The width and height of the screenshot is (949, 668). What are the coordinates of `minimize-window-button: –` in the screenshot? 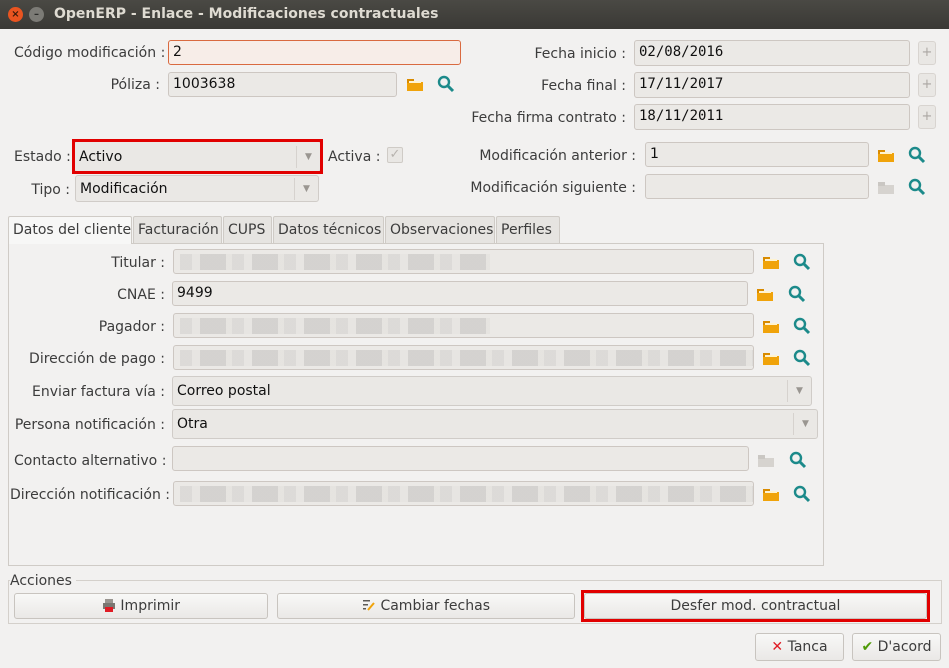 It's located at (36, 14).